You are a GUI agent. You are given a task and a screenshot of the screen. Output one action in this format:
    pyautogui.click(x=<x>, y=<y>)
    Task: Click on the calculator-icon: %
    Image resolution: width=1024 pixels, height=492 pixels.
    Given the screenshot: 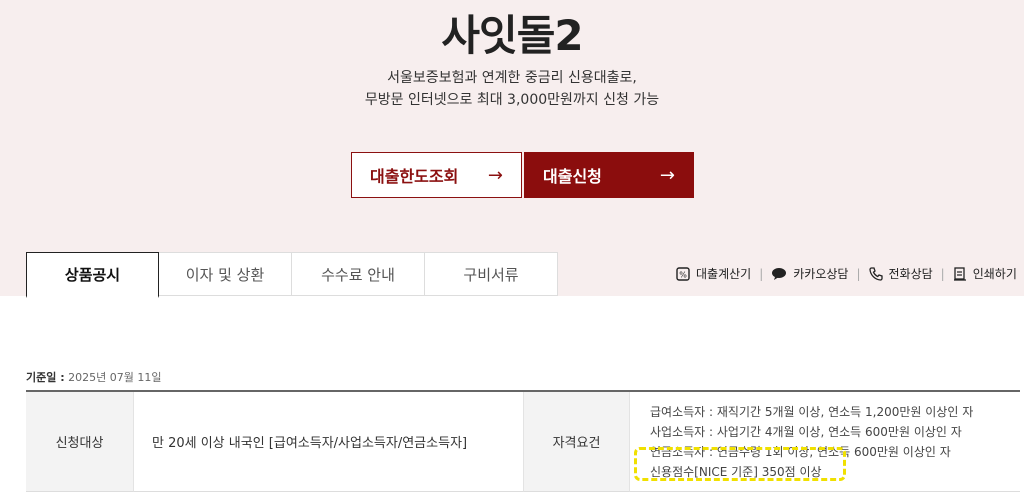 What is the action you would take?
    pyautogui.click(x=683, y=273)
    